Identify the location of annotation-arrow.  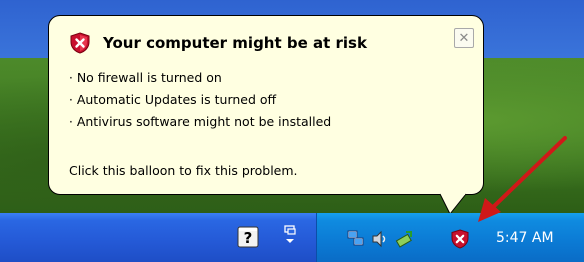
(522, 179).